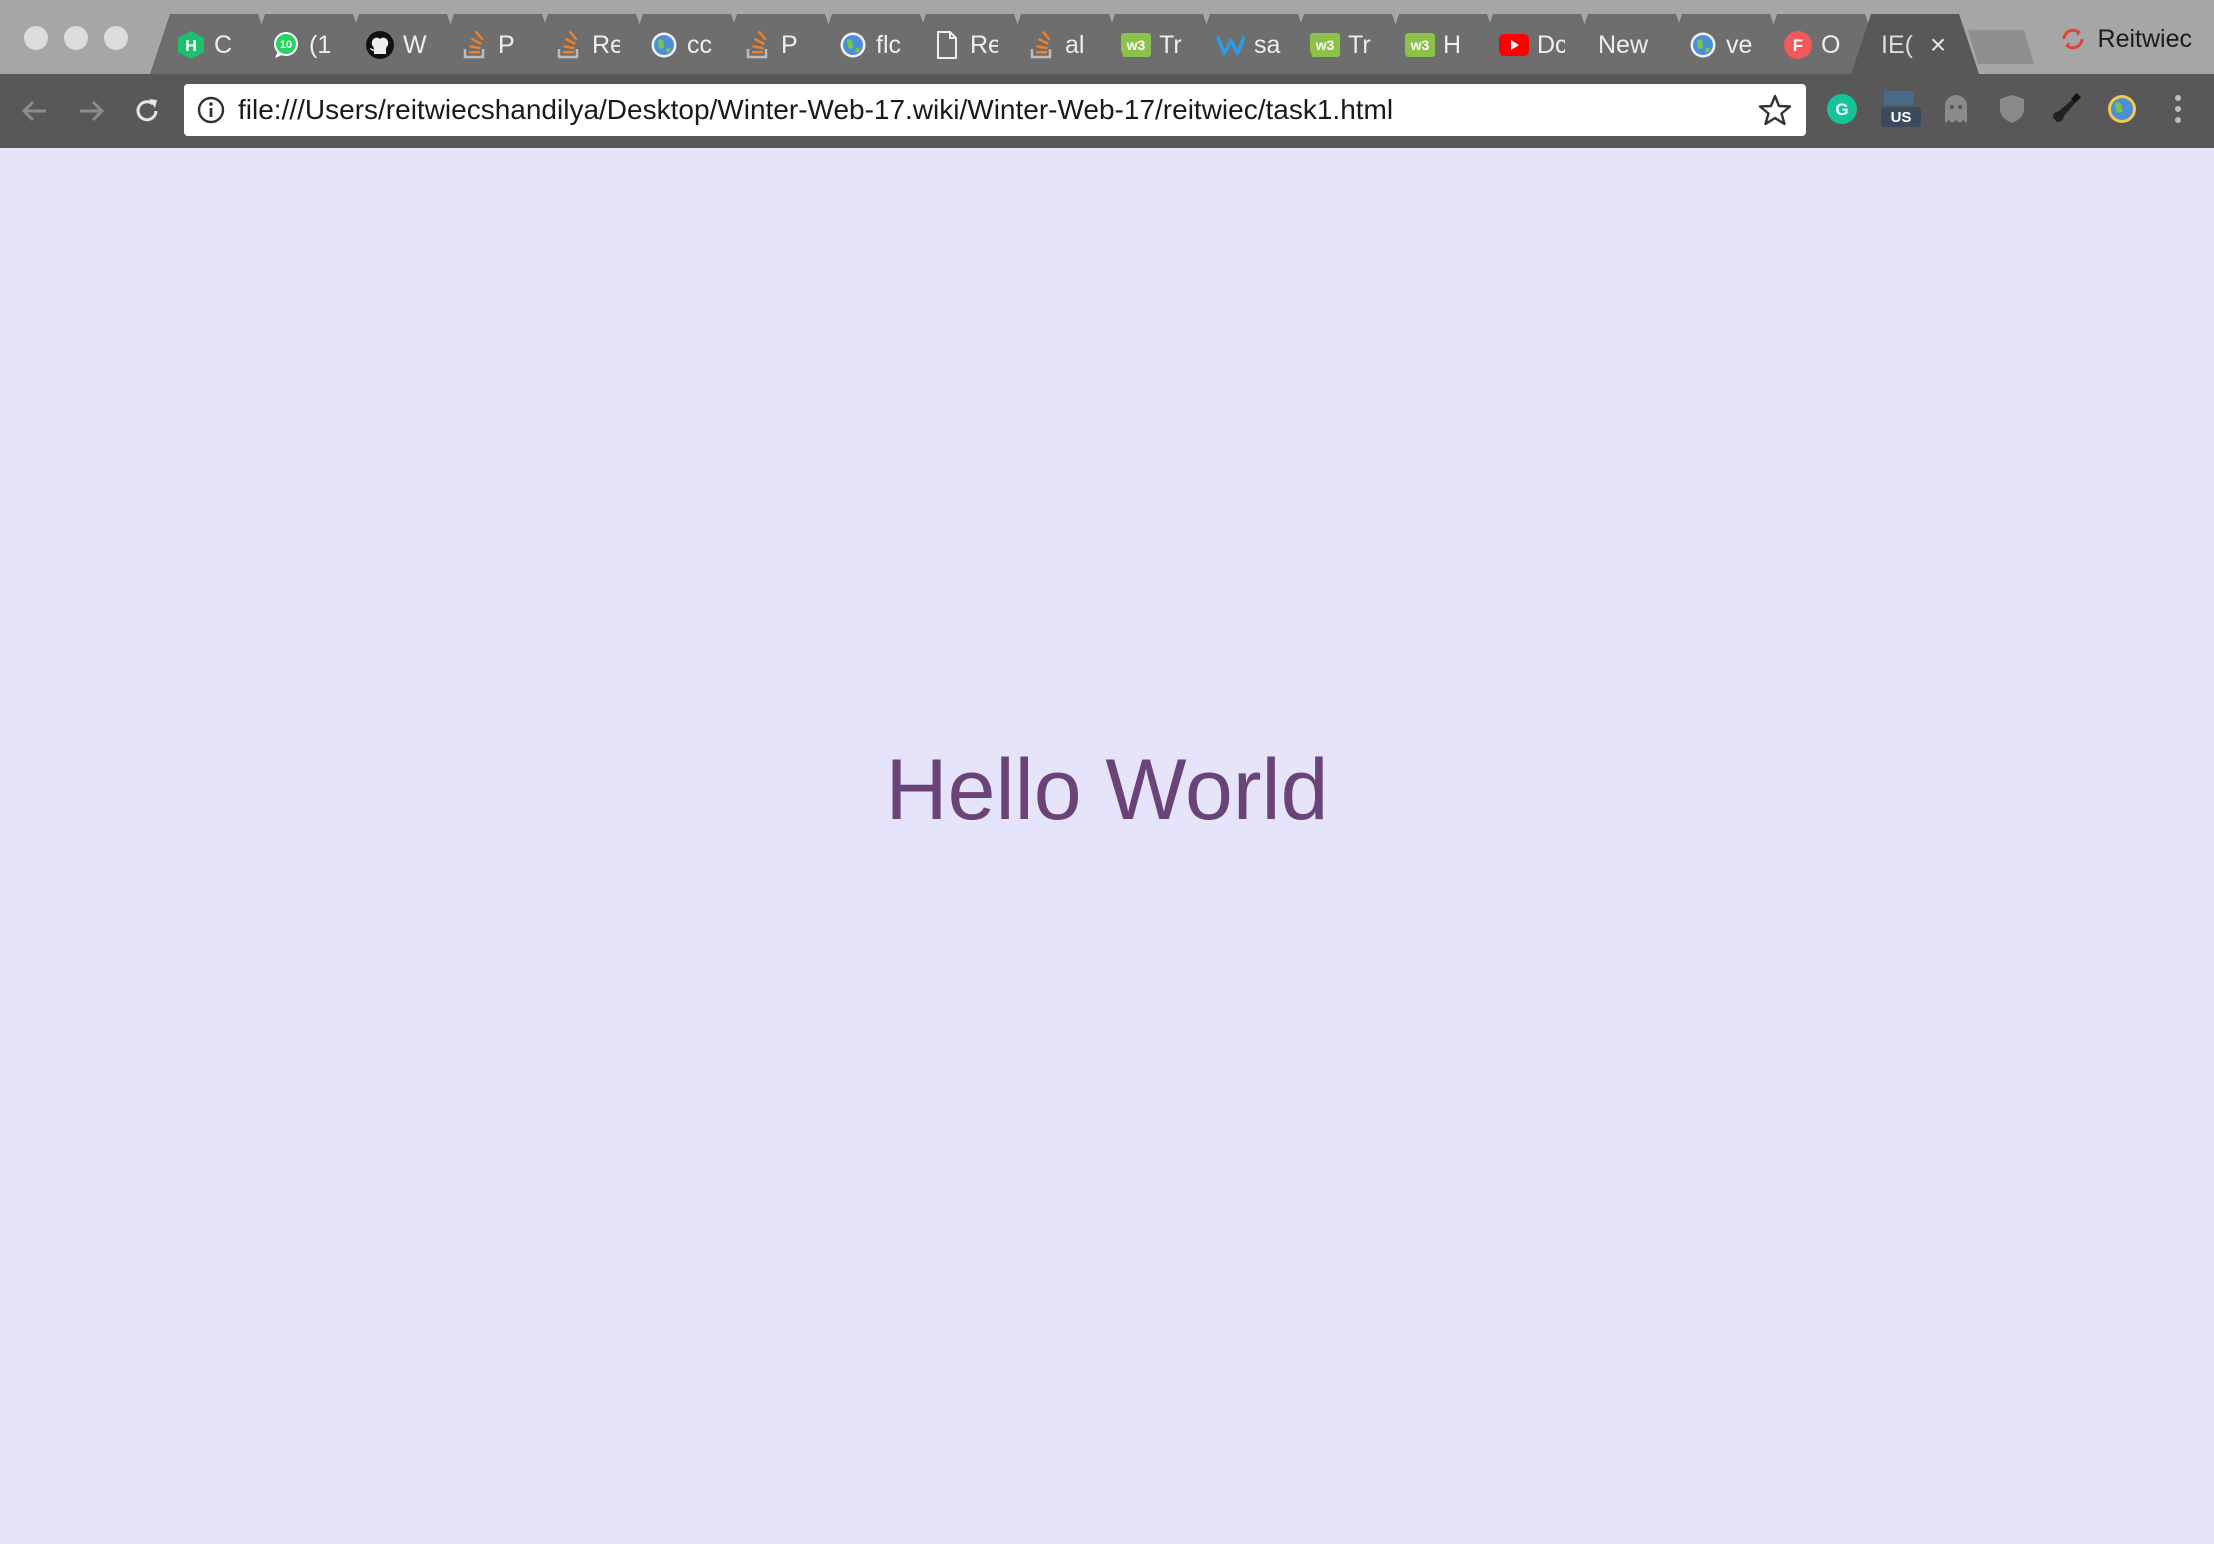 This screenshot has width=2214, height=1544. What do you see at coordinates (320, 45) in the screenshot?
I see `tab-title: (1` at bounding box center [320, 45].